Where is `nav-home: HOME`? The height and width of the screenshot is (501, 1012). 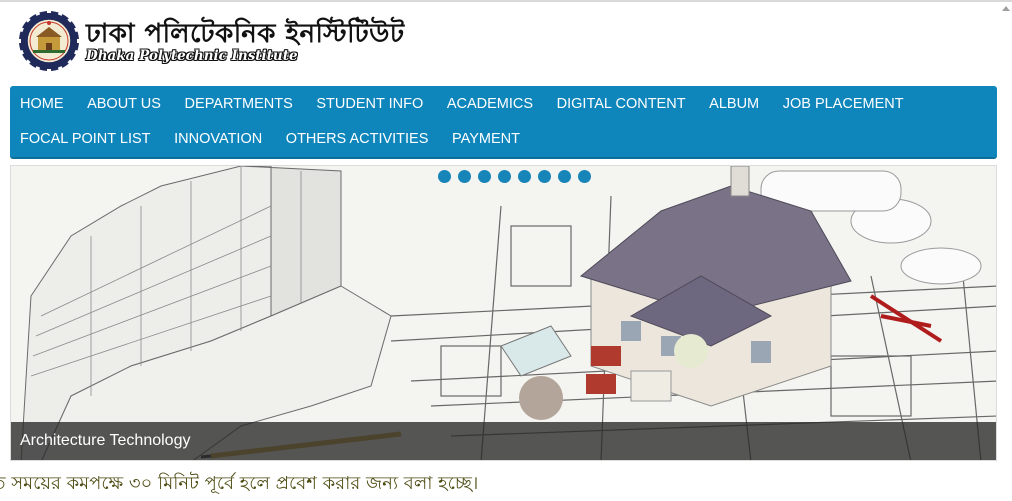 nav-home: HOME is located at coordinates (42, 104).